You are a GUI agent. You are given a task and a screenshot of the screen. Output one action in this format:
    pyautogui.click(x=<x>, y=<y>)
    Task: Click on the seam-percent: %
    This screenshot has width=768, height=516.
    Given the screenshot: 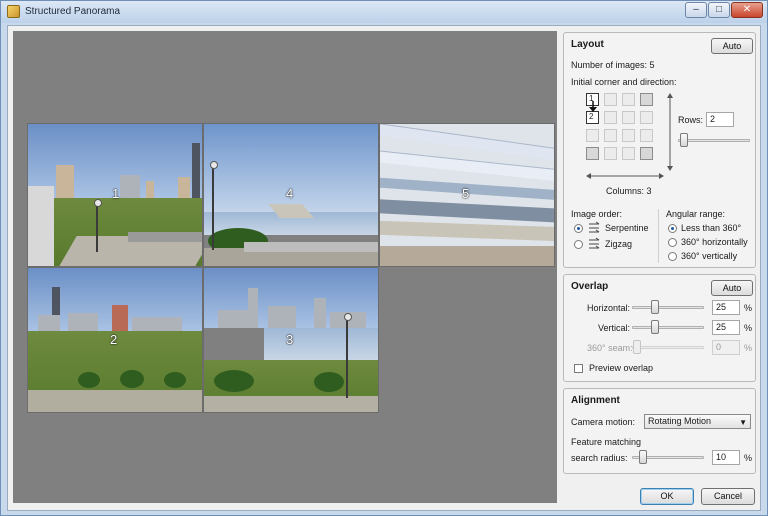 What is the action you would take?
    pyautogui.click(x=748, y=348)
    